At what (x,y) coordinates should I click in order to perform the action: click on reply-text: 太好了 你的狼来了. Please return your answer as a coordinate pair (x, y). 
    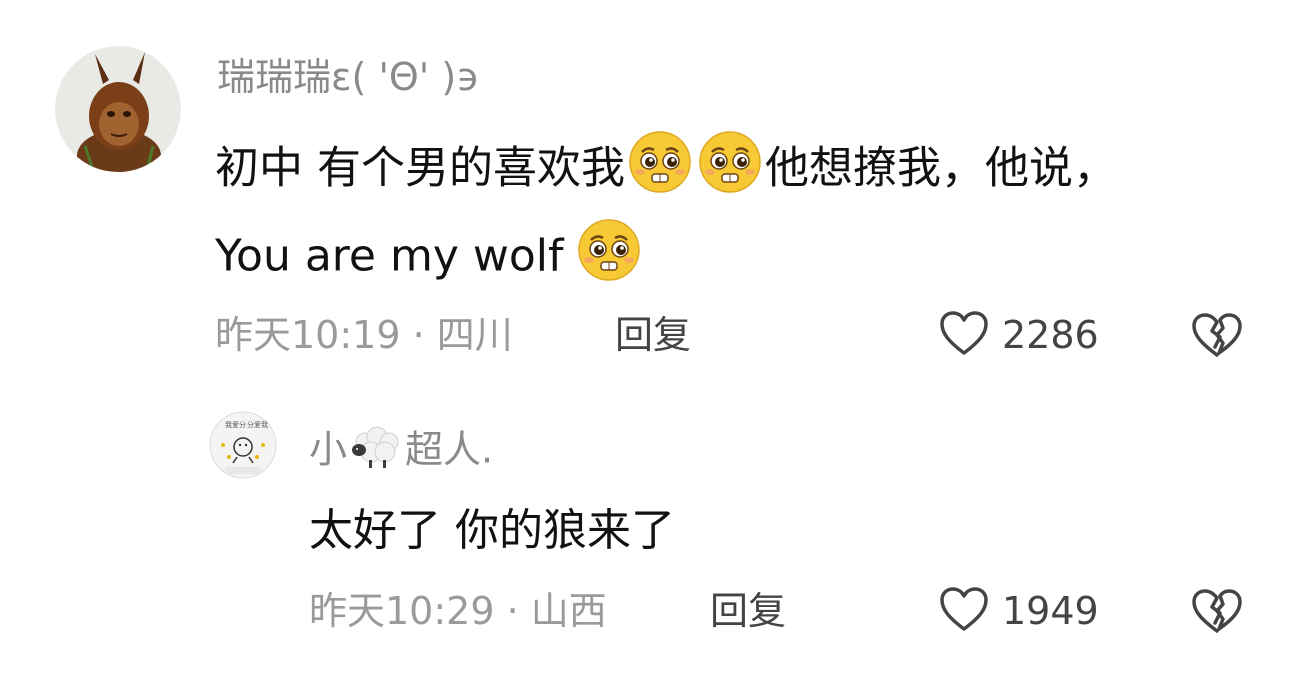
    Looking at the image, I should click on (492, 530).